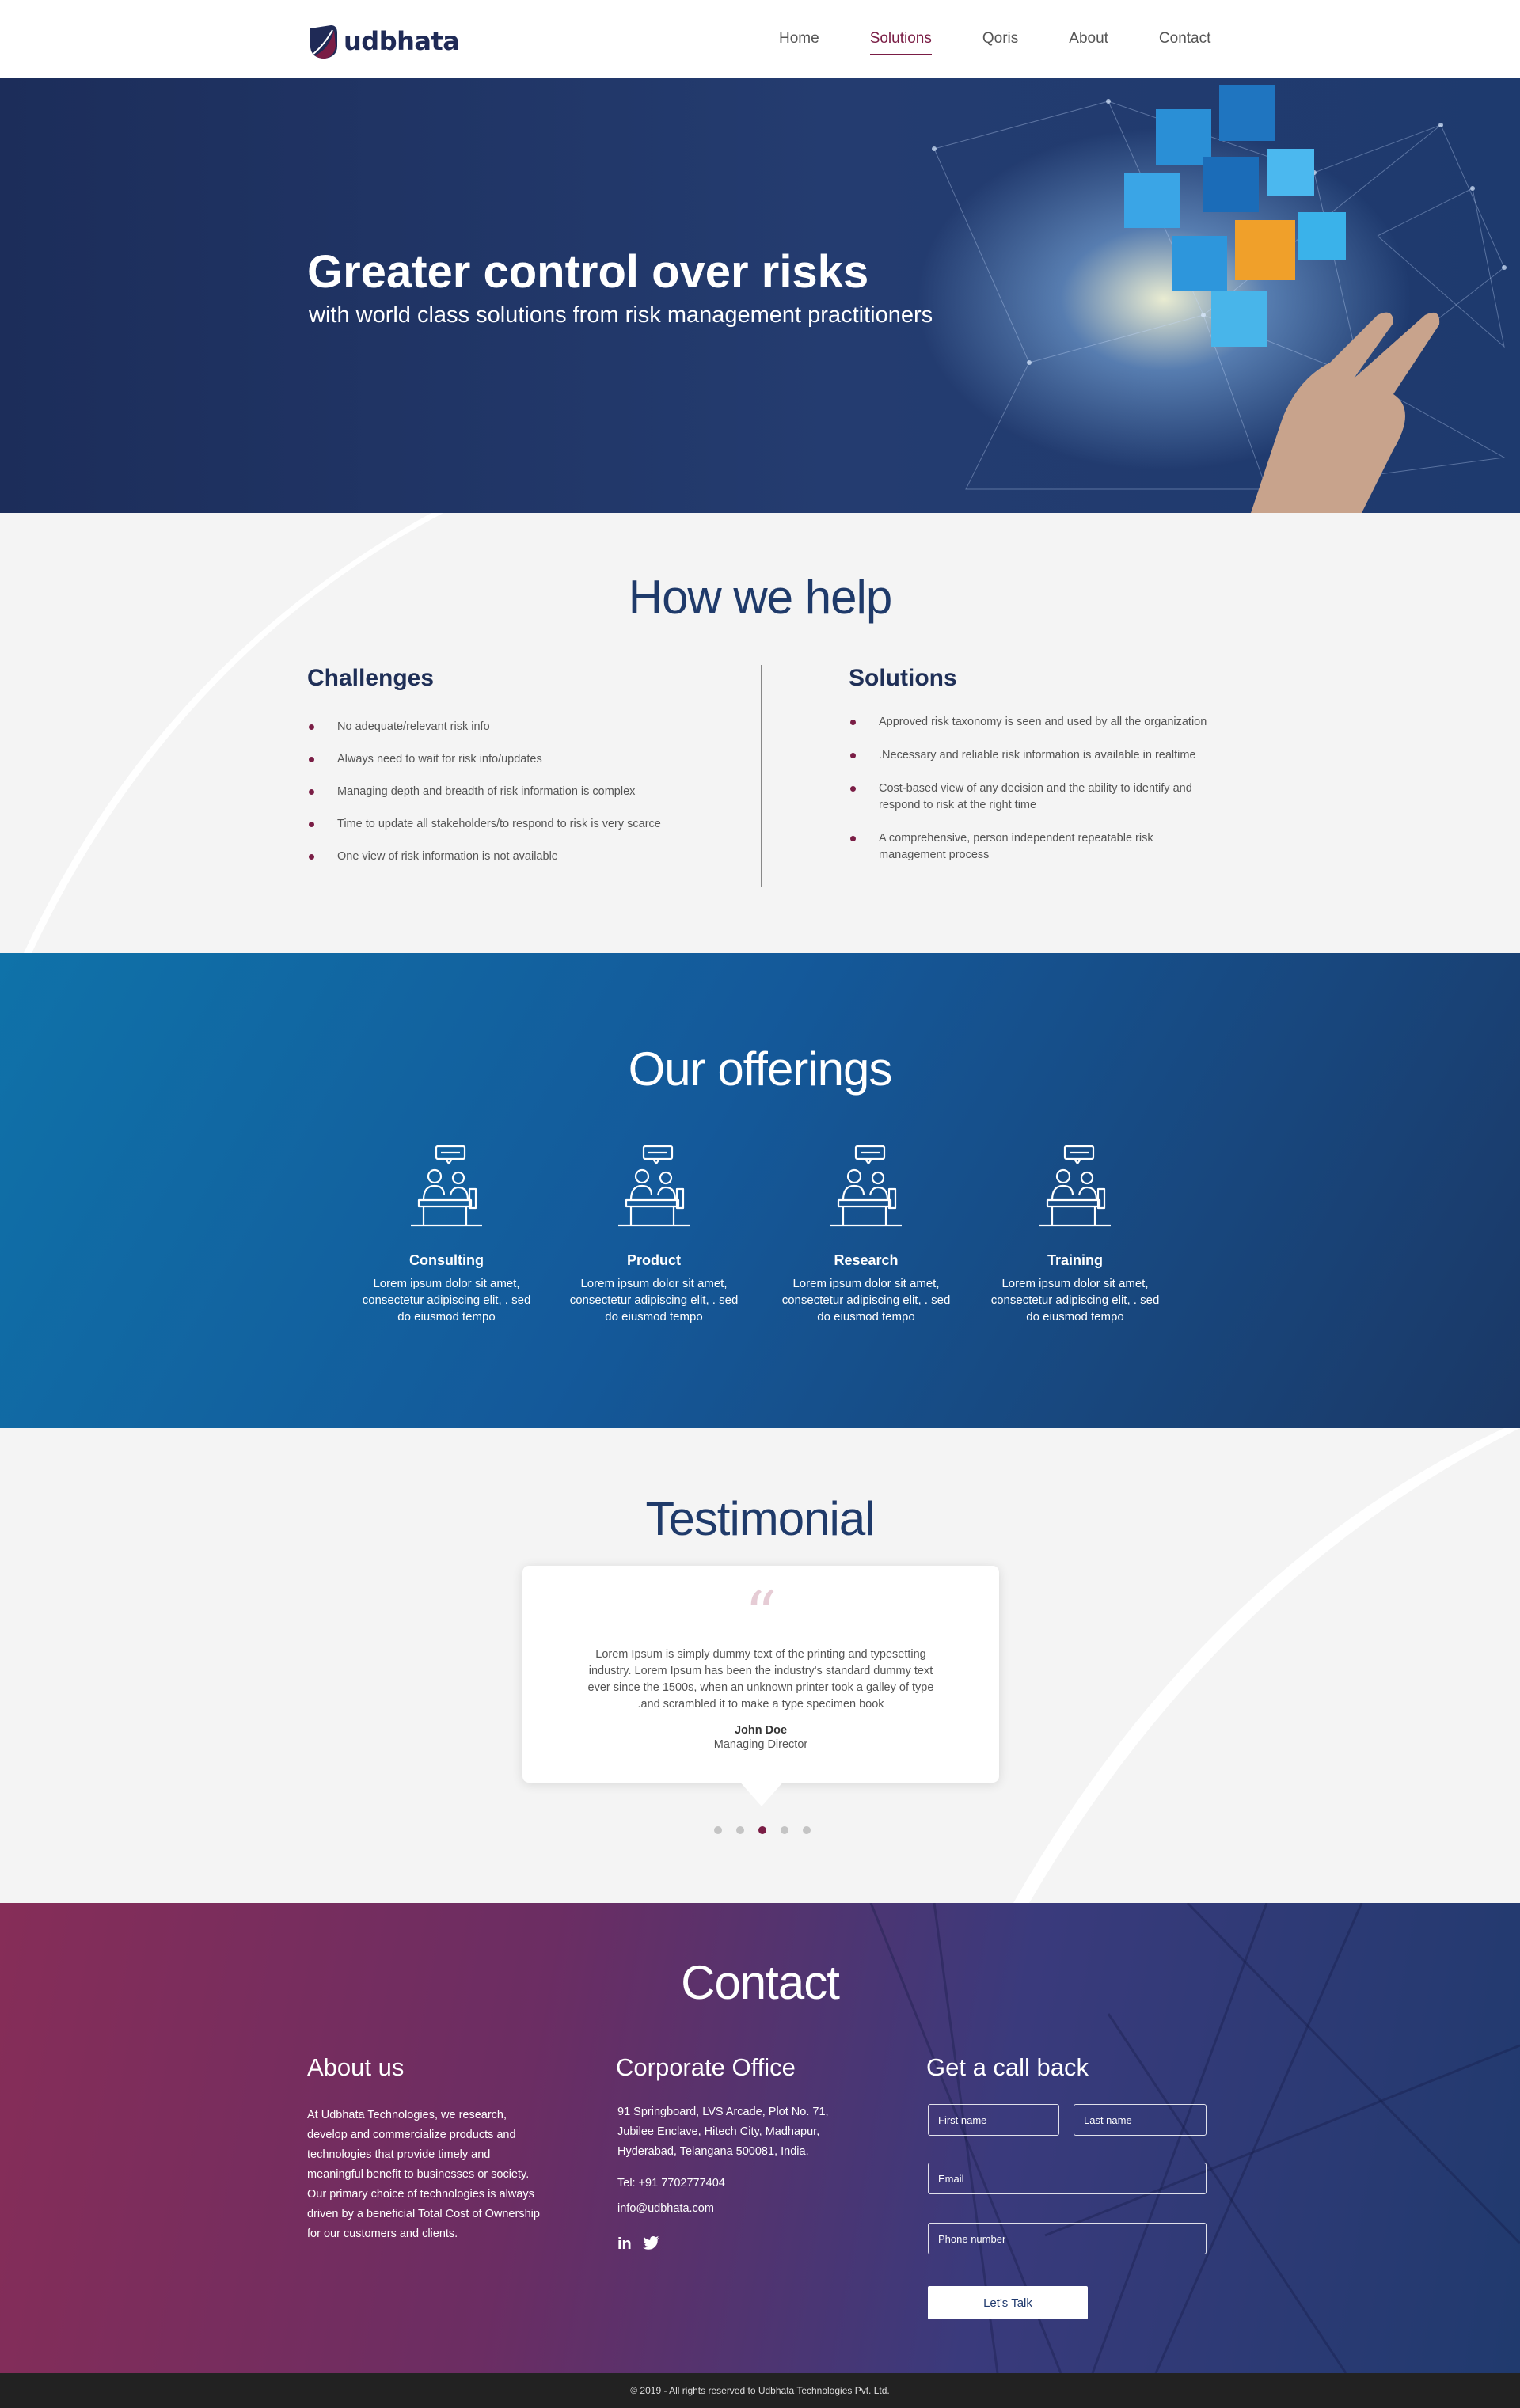  I want to click on offering-name: Product, so click(653, 1260).